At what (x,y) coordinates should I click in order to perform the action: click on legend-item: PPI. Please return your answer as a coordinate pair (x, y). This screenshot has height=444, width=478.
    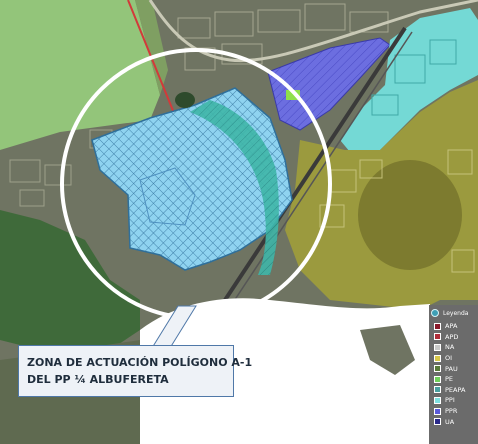
    Looking at the image, I should click on (456, 400).